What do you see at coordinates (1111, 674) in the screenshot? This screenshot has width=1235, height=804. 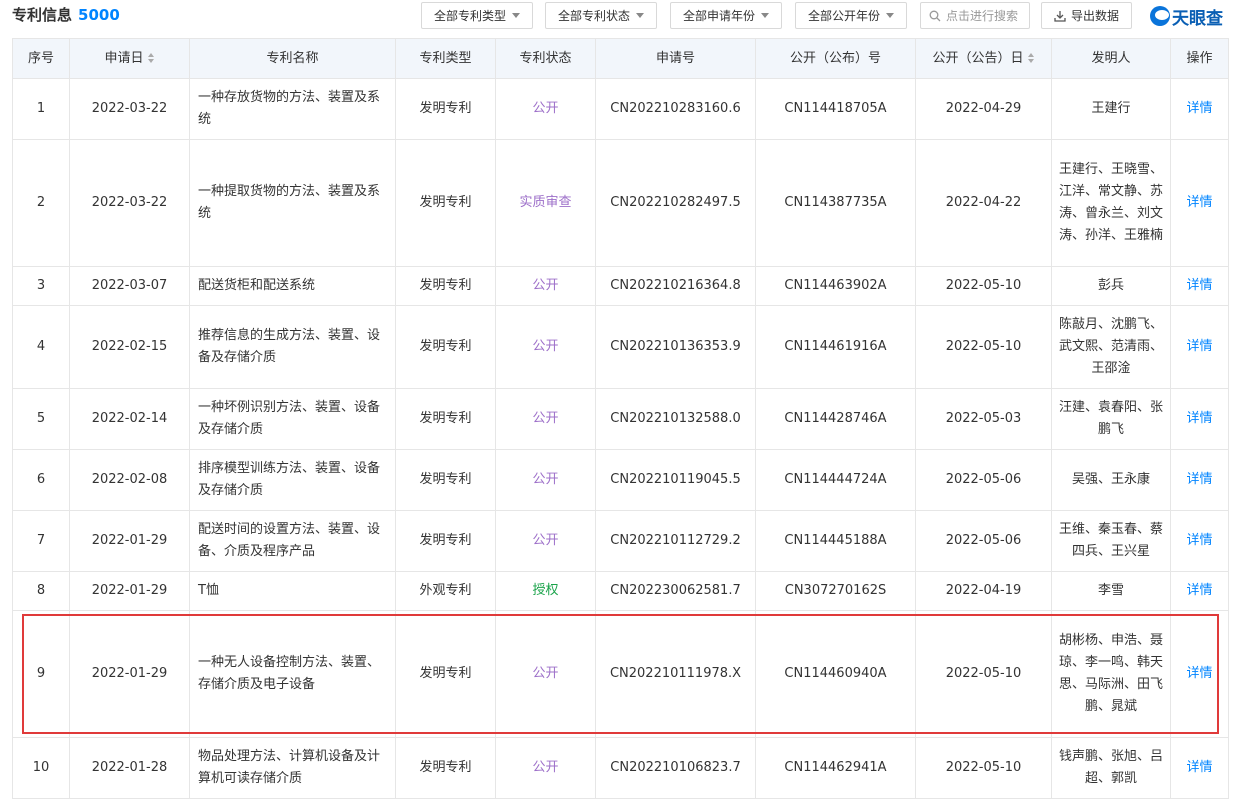 I see `cell-inventors: 胡彬杨、申浩、聂琼、李一鸣、韩天思、马际洲、田飞鹏、晁斌` at bounding box center [1111, 674].